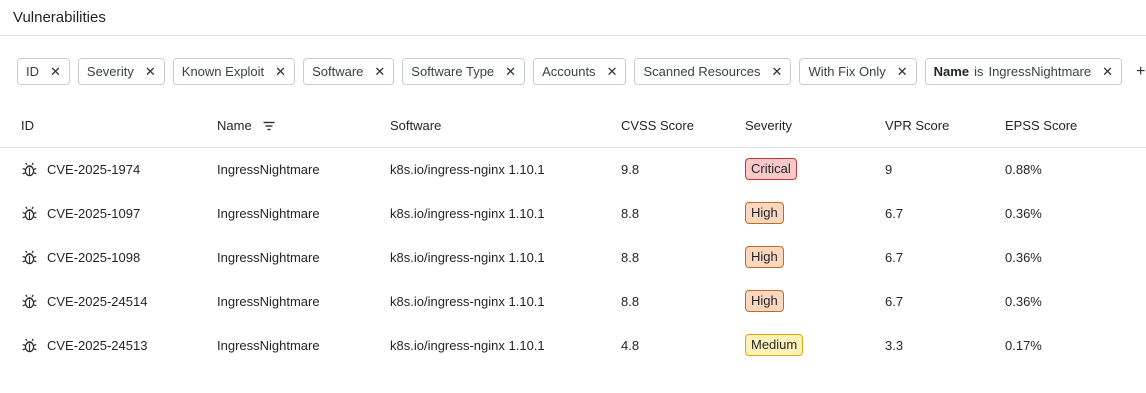 The image size is (1146, 393). I want to click on cell-epss: 0.17%, so click(1023, 345).